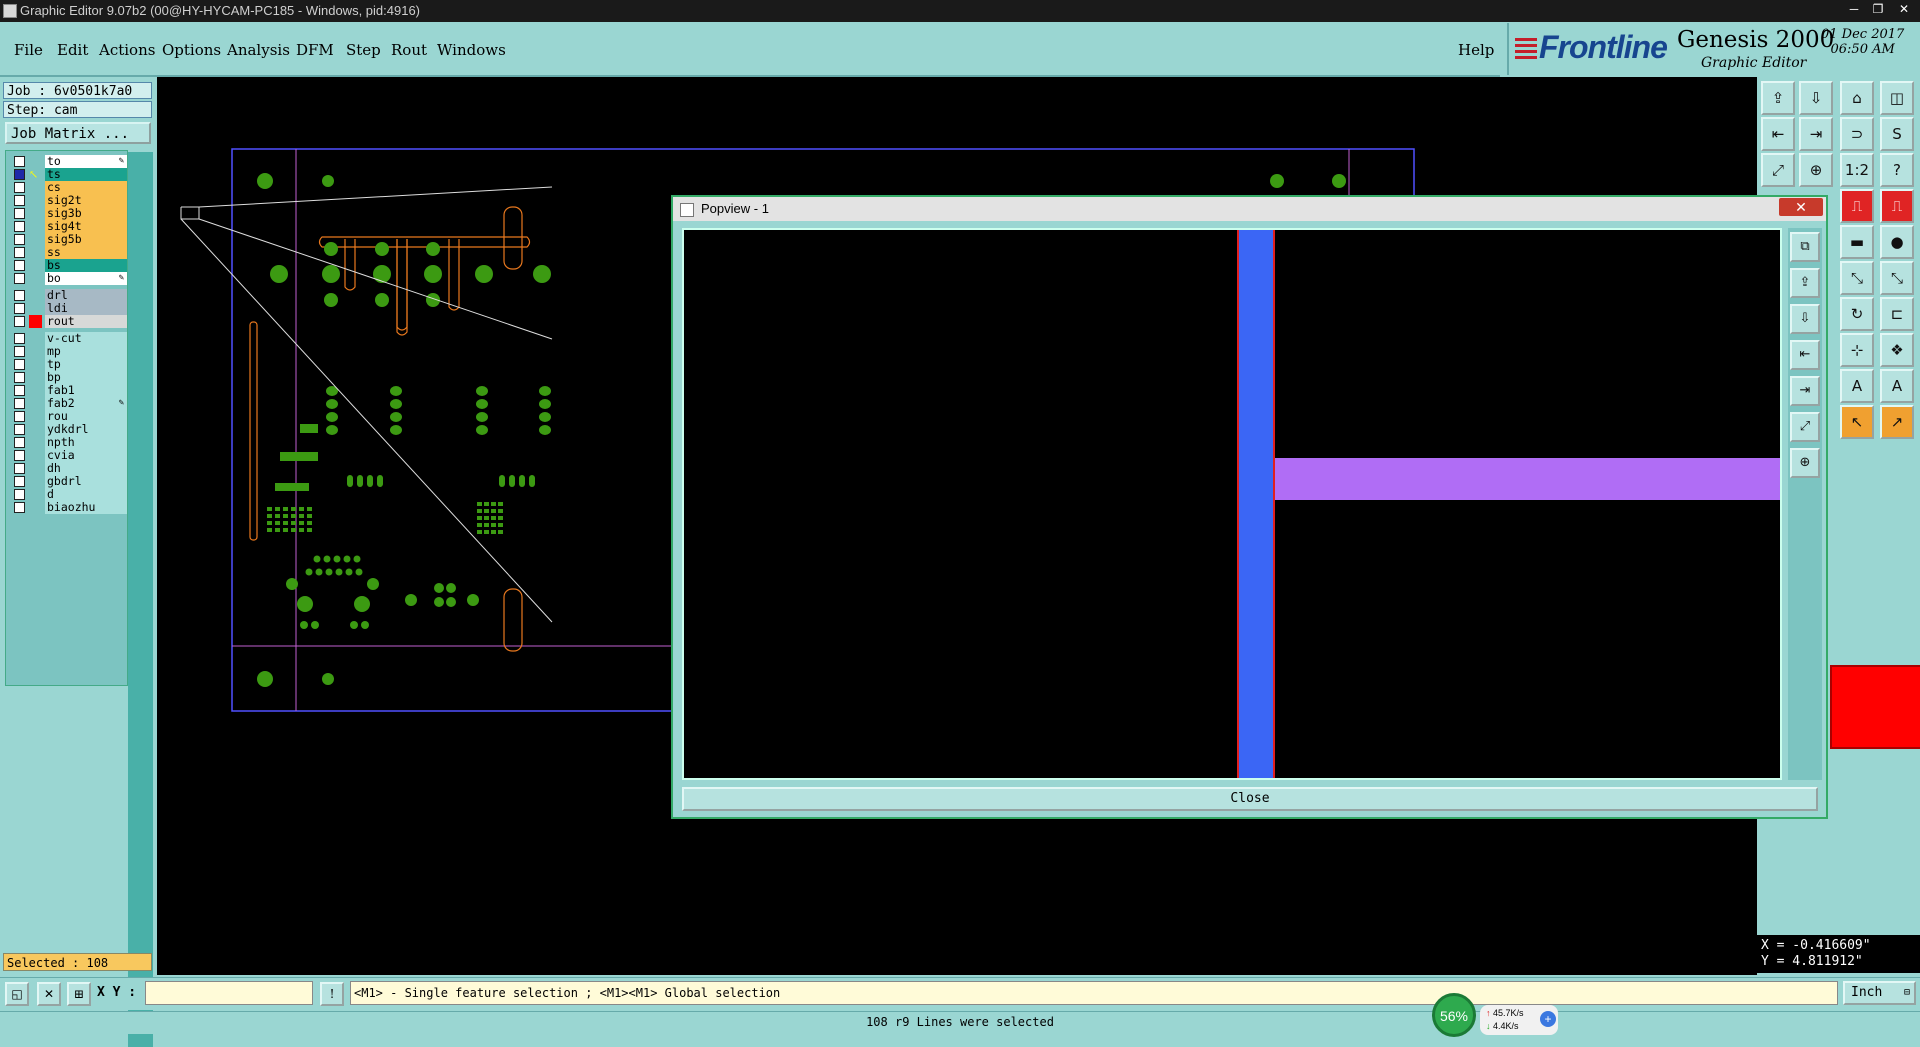  What do you see at coordinates (258, 50) in the screenshot?
I see `menu-analysis: Analysis` at bounding box center [258, 50].